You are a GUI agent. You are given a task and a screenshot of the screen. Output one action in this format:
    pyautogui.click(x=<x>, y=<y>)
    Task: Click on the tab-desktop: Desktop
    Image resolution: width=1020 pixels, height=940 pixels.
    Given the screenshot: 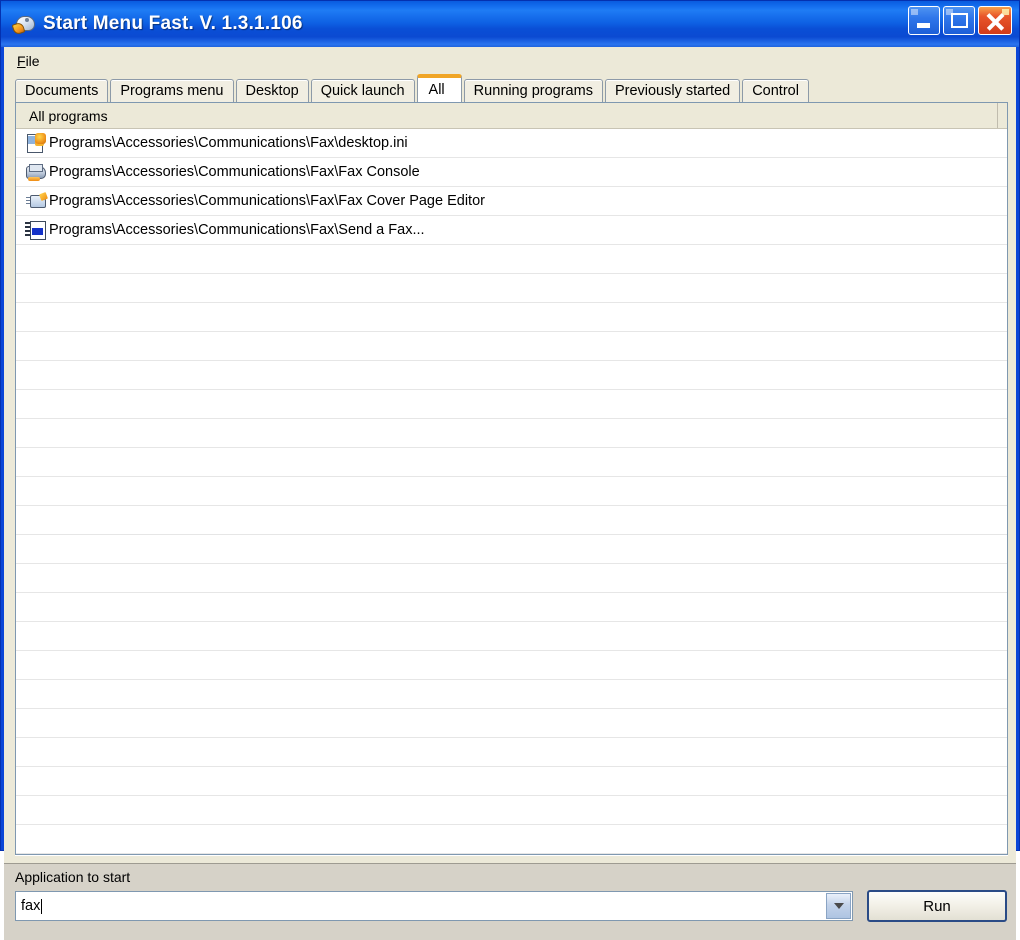 What is the action you would take?
    pyautogui.click(x=272, y=90)
    